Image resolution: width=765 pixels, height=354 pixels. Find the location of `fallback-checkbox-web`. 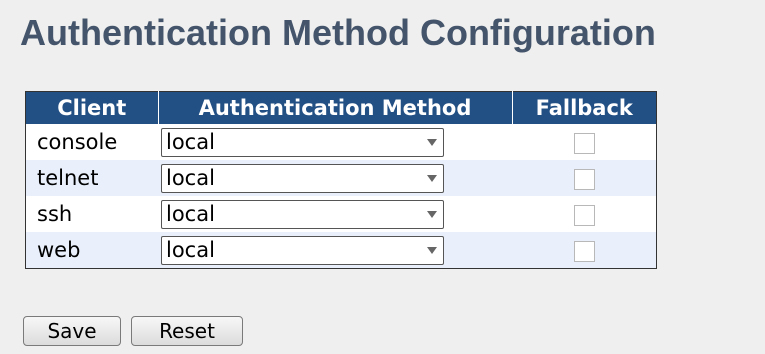

fallback-checkbox-web is located at coordinates (584, 251).